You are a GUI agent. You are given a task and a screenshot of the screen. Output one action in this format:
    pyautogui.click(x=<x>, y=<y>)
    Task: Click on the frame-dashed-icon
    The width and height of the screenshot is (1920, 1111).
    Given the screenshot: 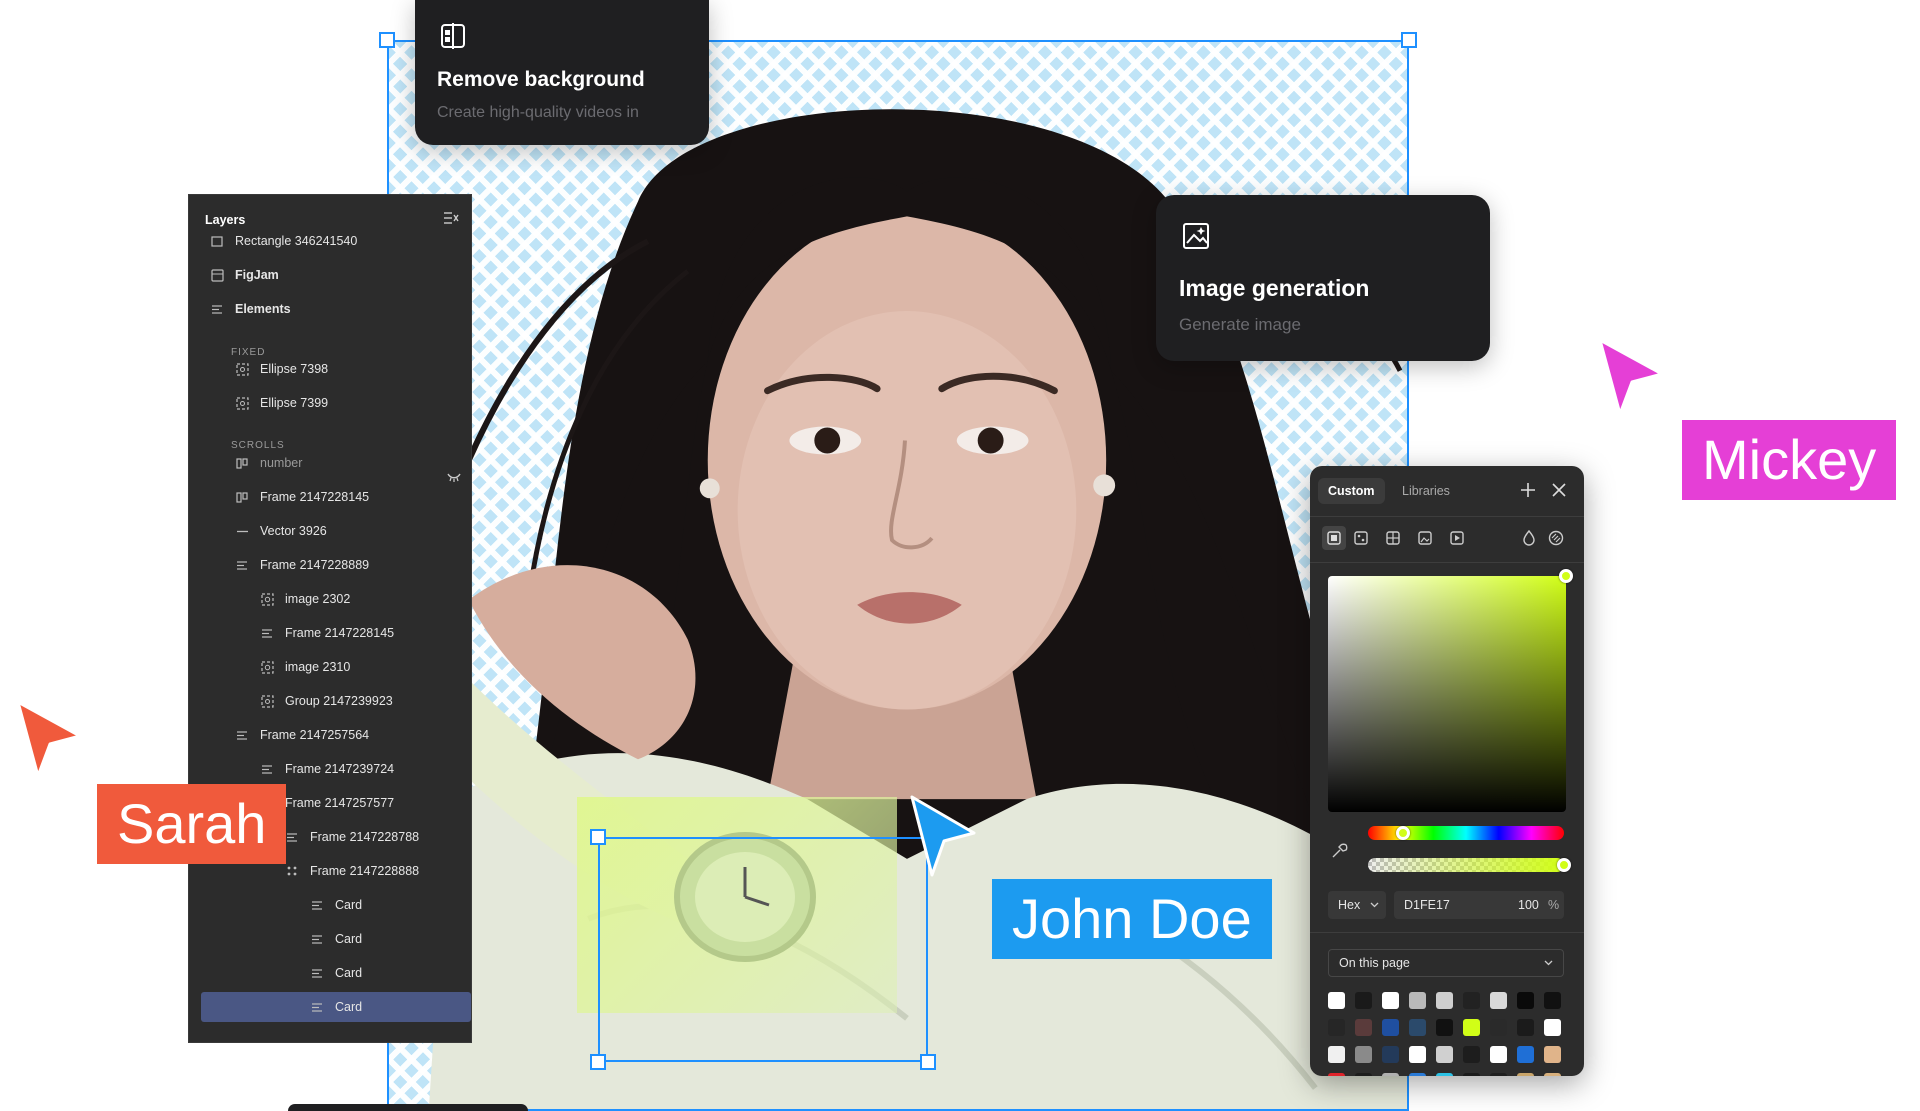 What is the action you would take?
    pyautogui.click(x=267, y=701)
    